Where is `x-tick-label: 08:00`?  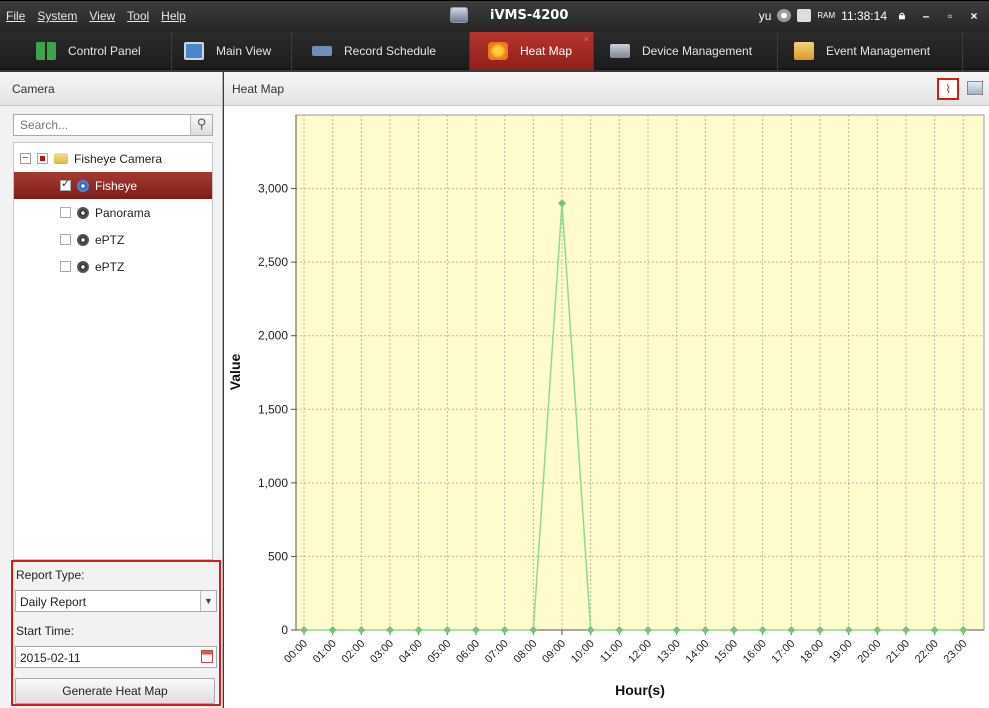
x-tick-label: 08:00 is located at coordinates (526, 652).